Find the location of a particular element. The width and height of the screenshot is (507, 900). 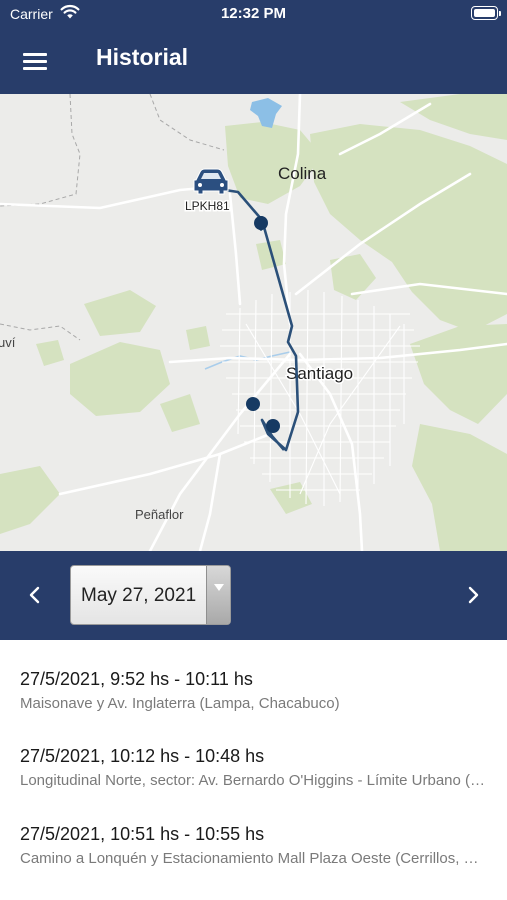

selected-date: May 27, 2021 is located at coordinates (139, 595).